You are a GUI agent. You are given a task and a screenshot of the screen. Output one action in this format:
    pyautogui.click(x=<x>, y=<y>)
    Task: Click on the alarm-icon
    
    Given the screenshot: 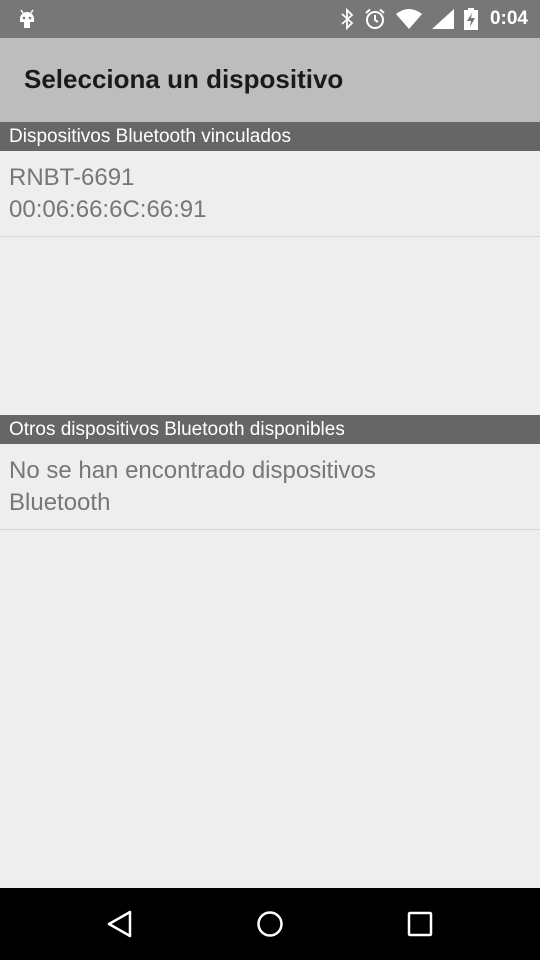 What is the action you would take?
    pyautogui.click(x=375, y=18)
    